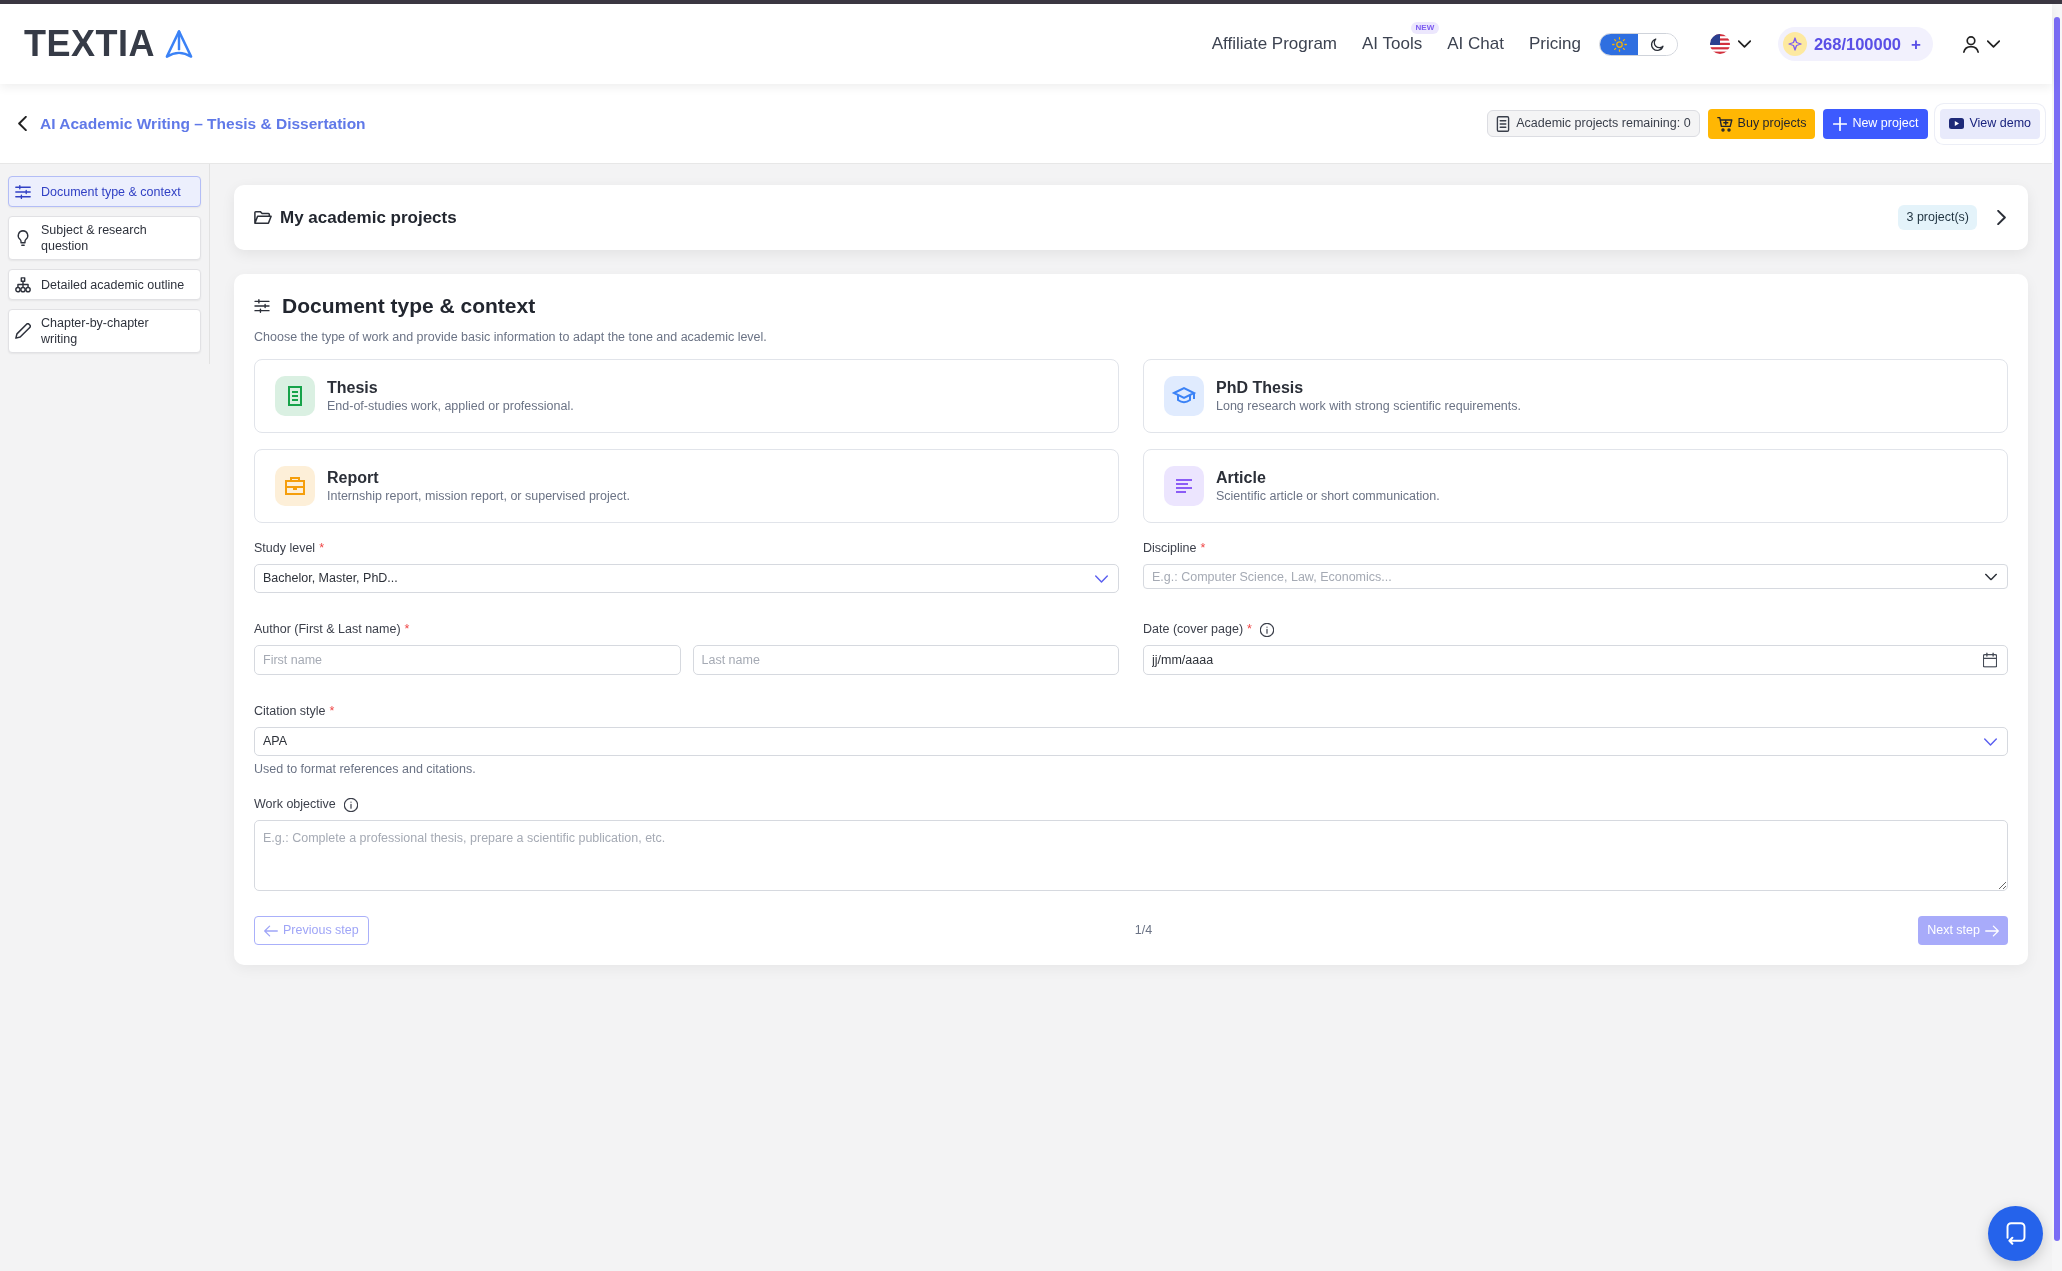  What do you see at coordinates (22, 123) in the screenshot?
I see `chevron-left-icon` at bounding box center [22, 123].